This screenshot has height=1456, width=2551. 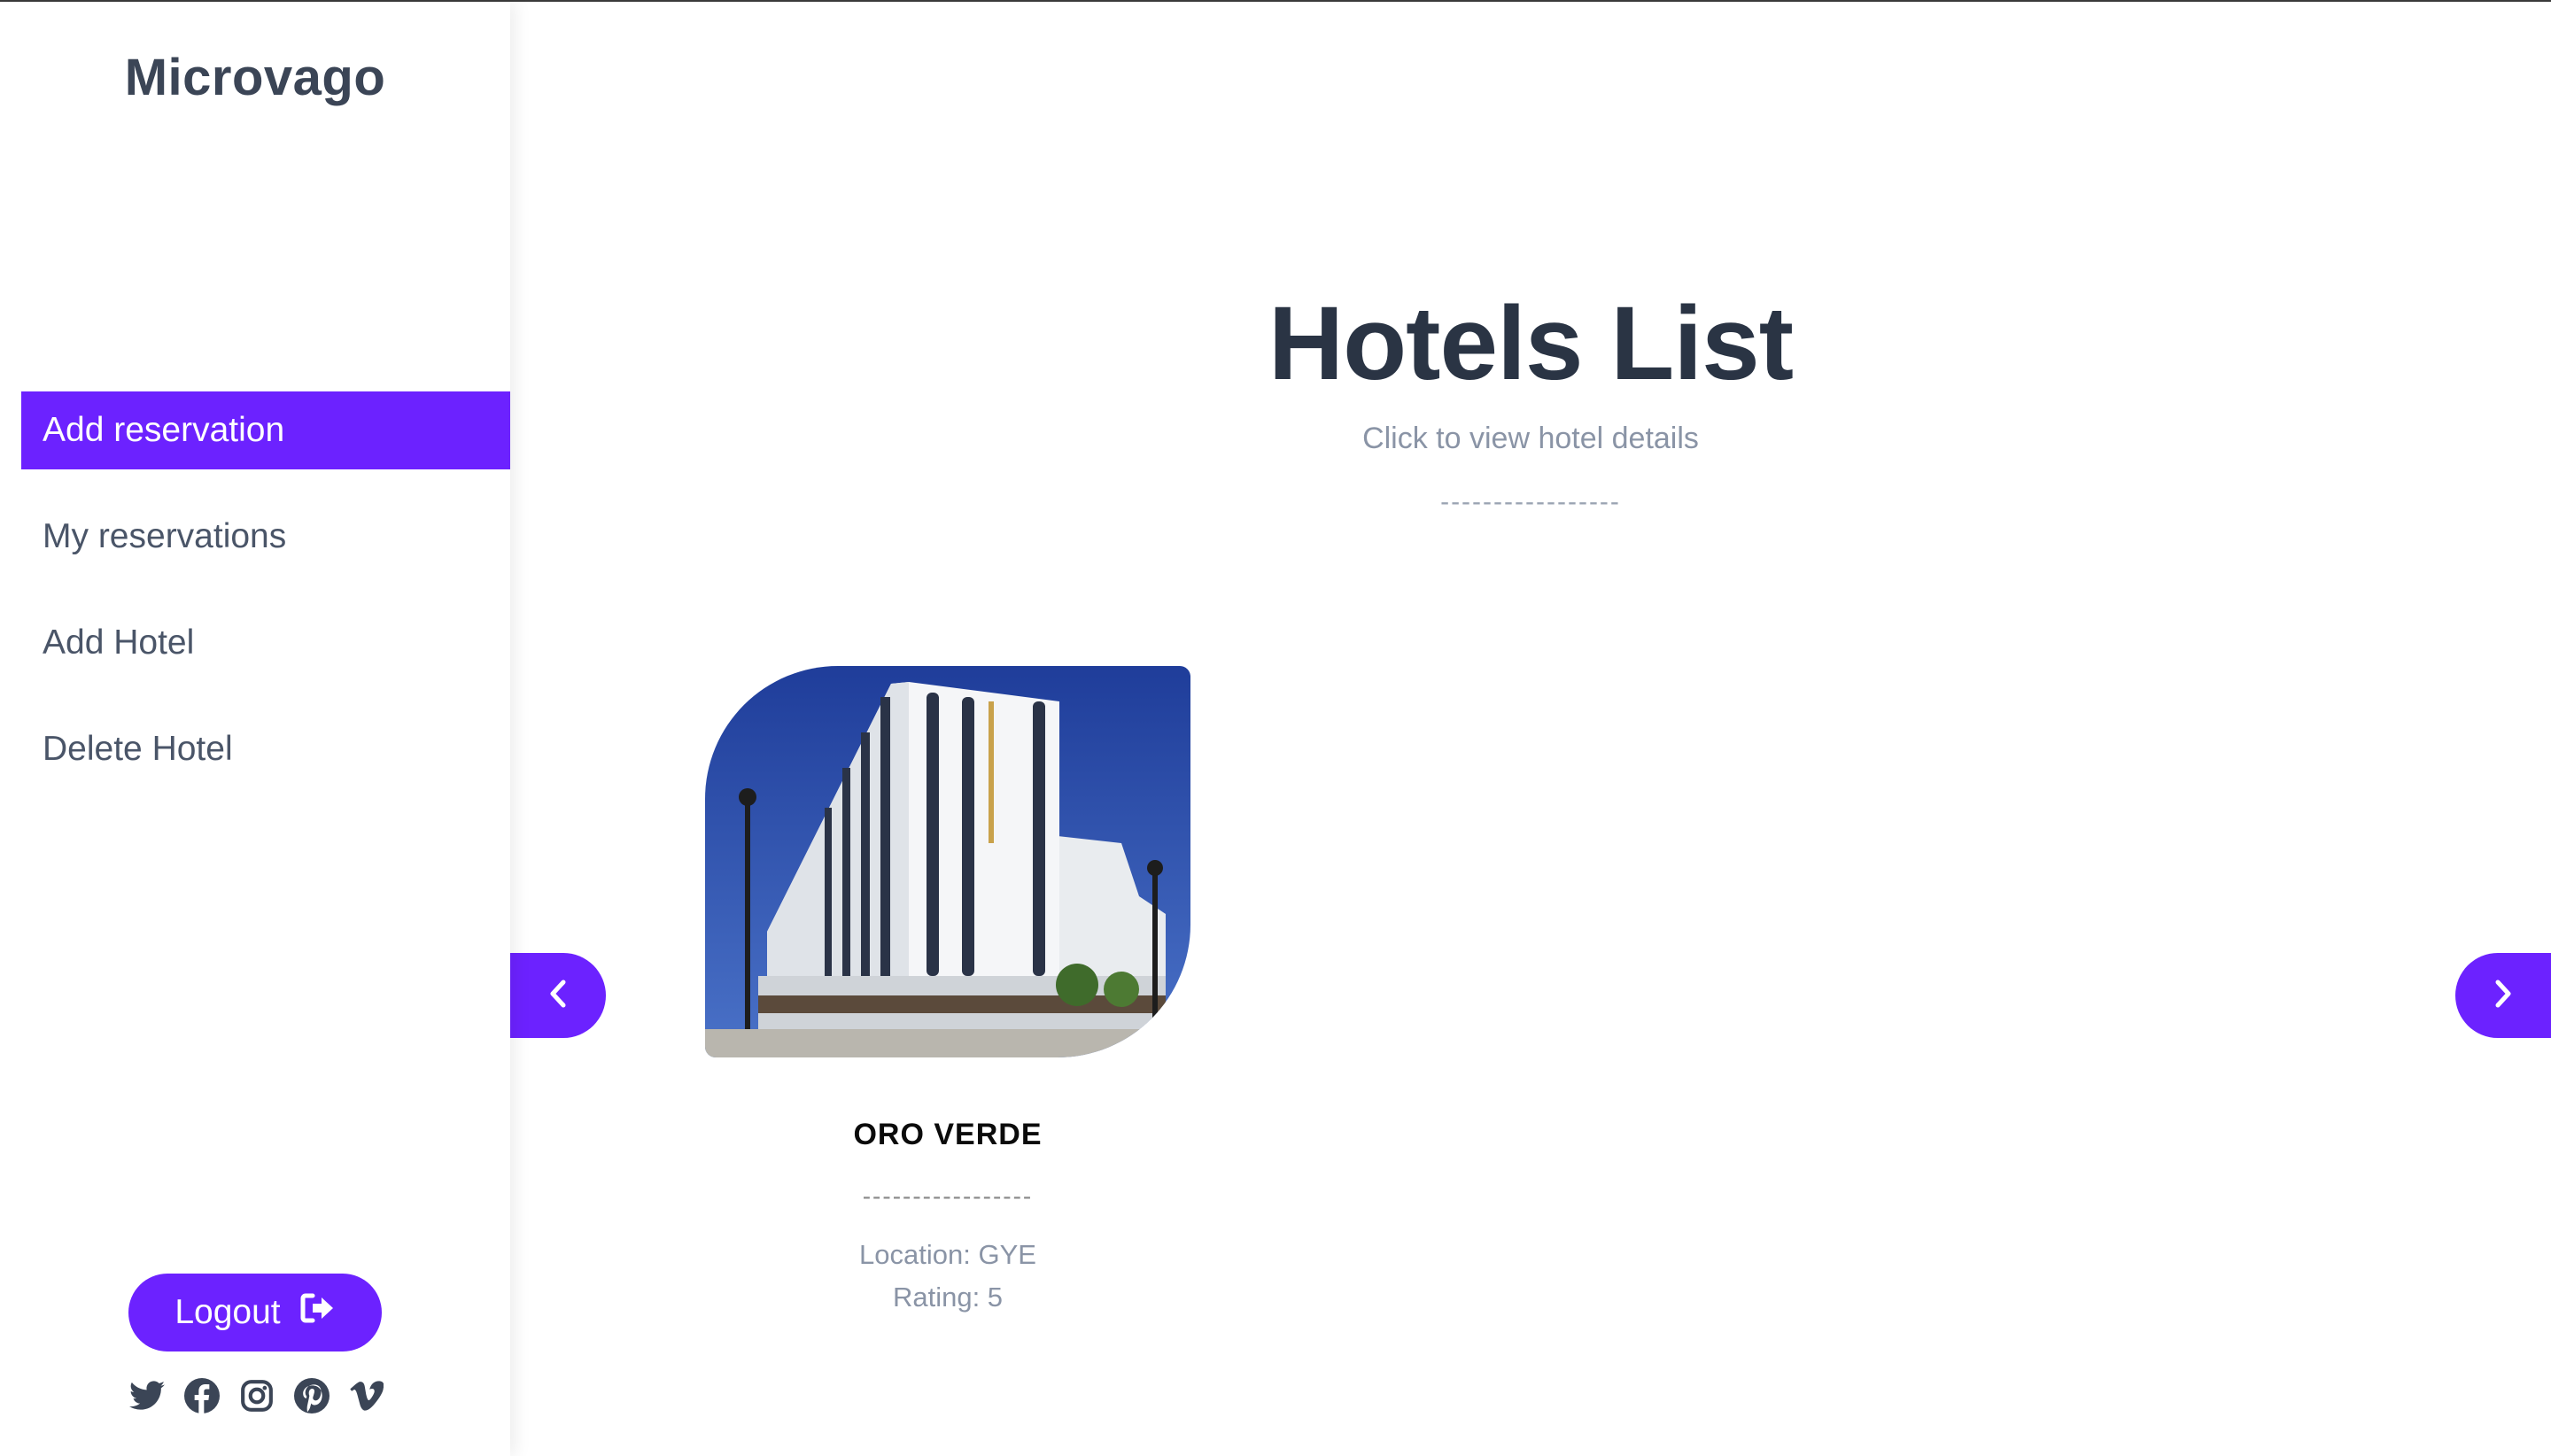 I want to click on facebook-icon, so click(x=202, y=1395).